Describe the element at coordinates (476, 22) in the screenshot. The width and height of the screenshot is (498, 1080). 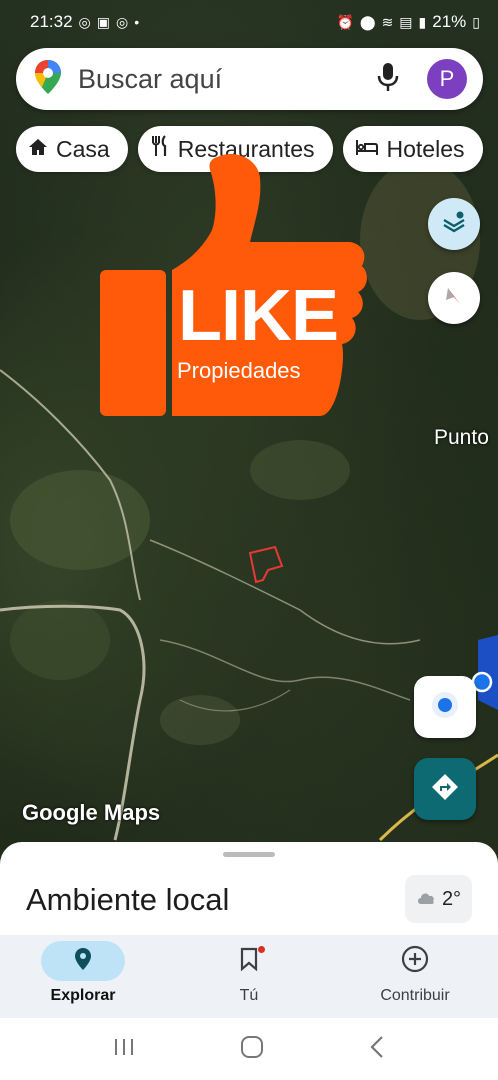
I see `battery-icon: ▯` at that location.